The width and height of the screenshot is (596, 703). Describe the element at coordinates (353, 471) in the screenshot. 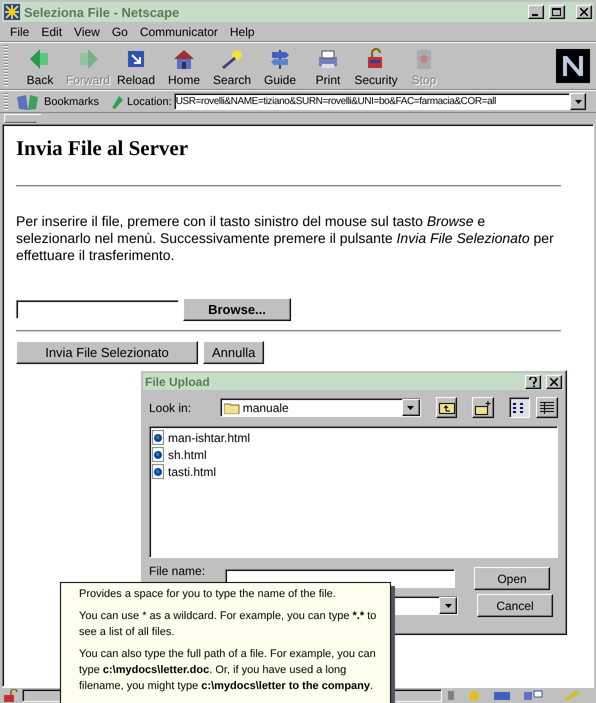

I see `html-document-entry: tasti.html` at that location.